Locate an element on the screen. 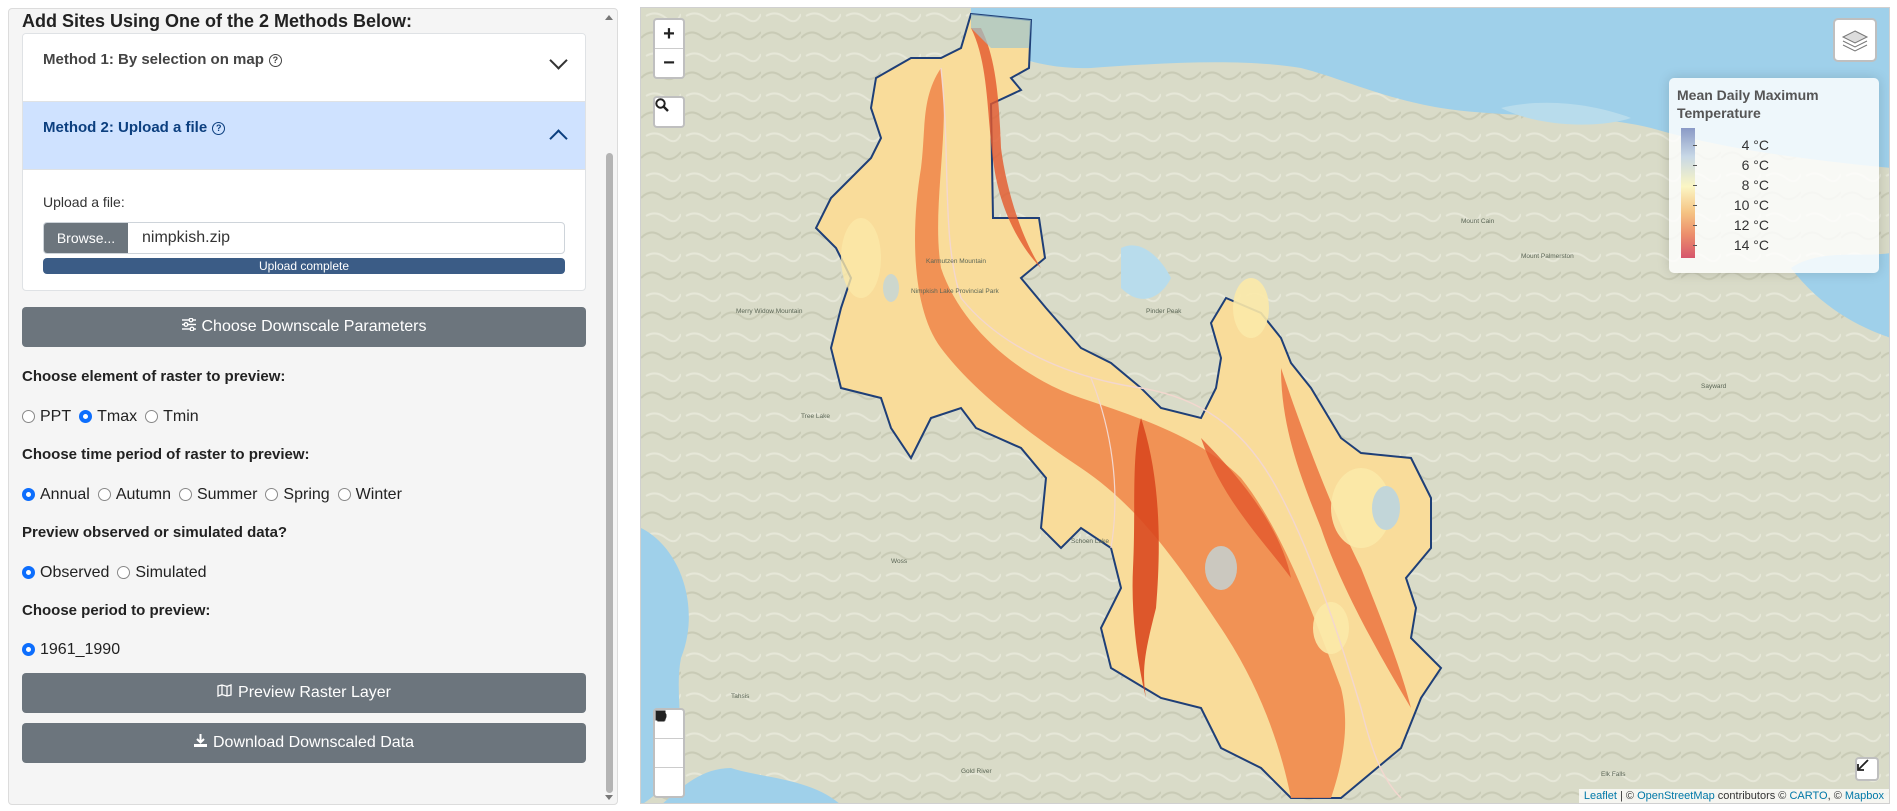 Image resolution: width=1897 pixels, height=811 pixels. time-question: Choose time period of raster to preview: is located at coordinates (166, 454).